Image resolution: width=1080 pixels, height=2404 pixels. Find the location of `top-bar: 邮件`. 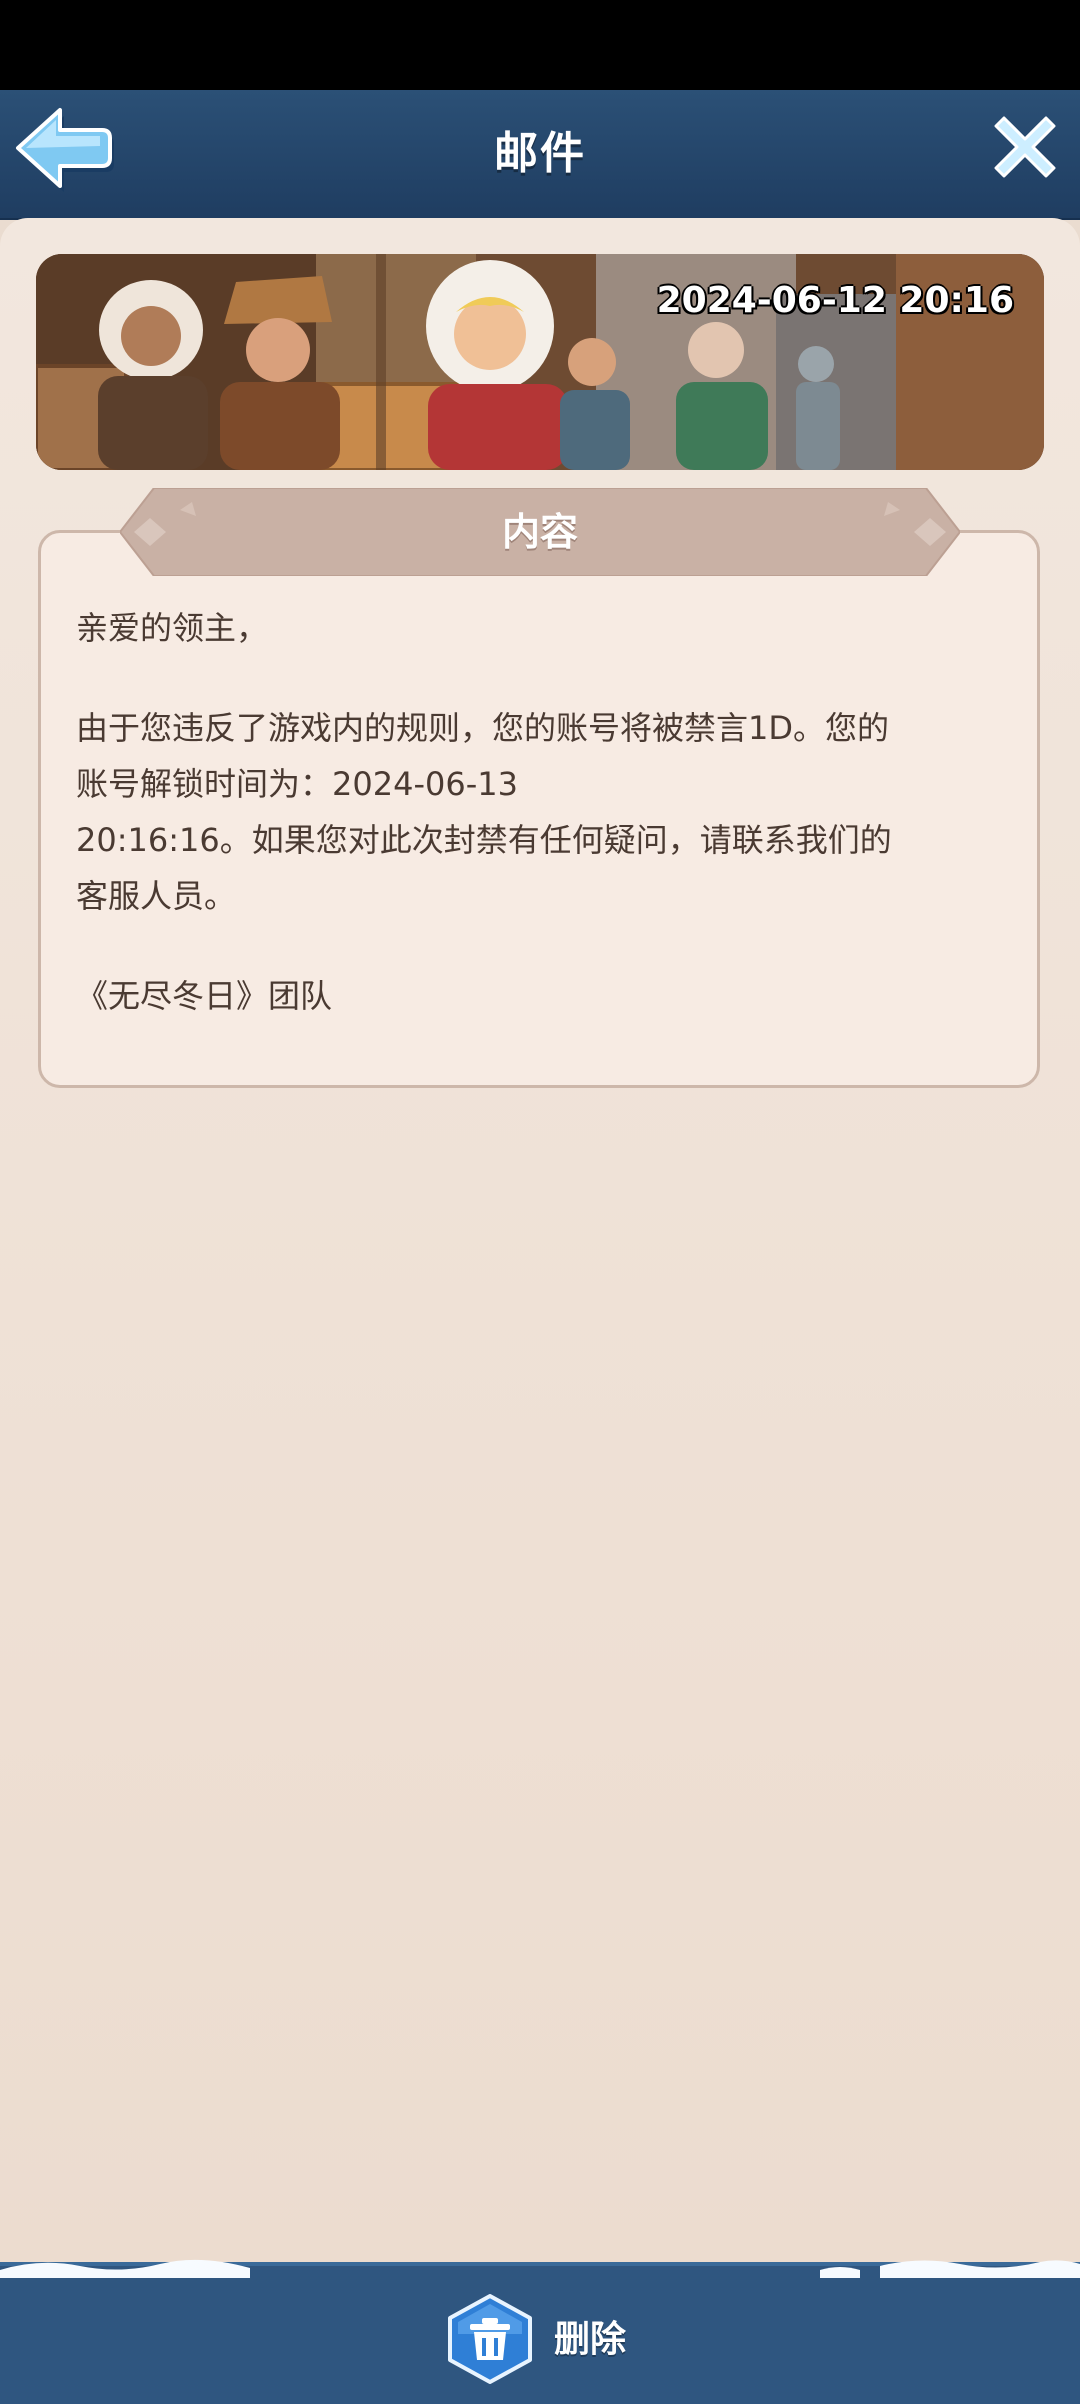

top-bar: 邮件 is located at coordinates (540, 155).